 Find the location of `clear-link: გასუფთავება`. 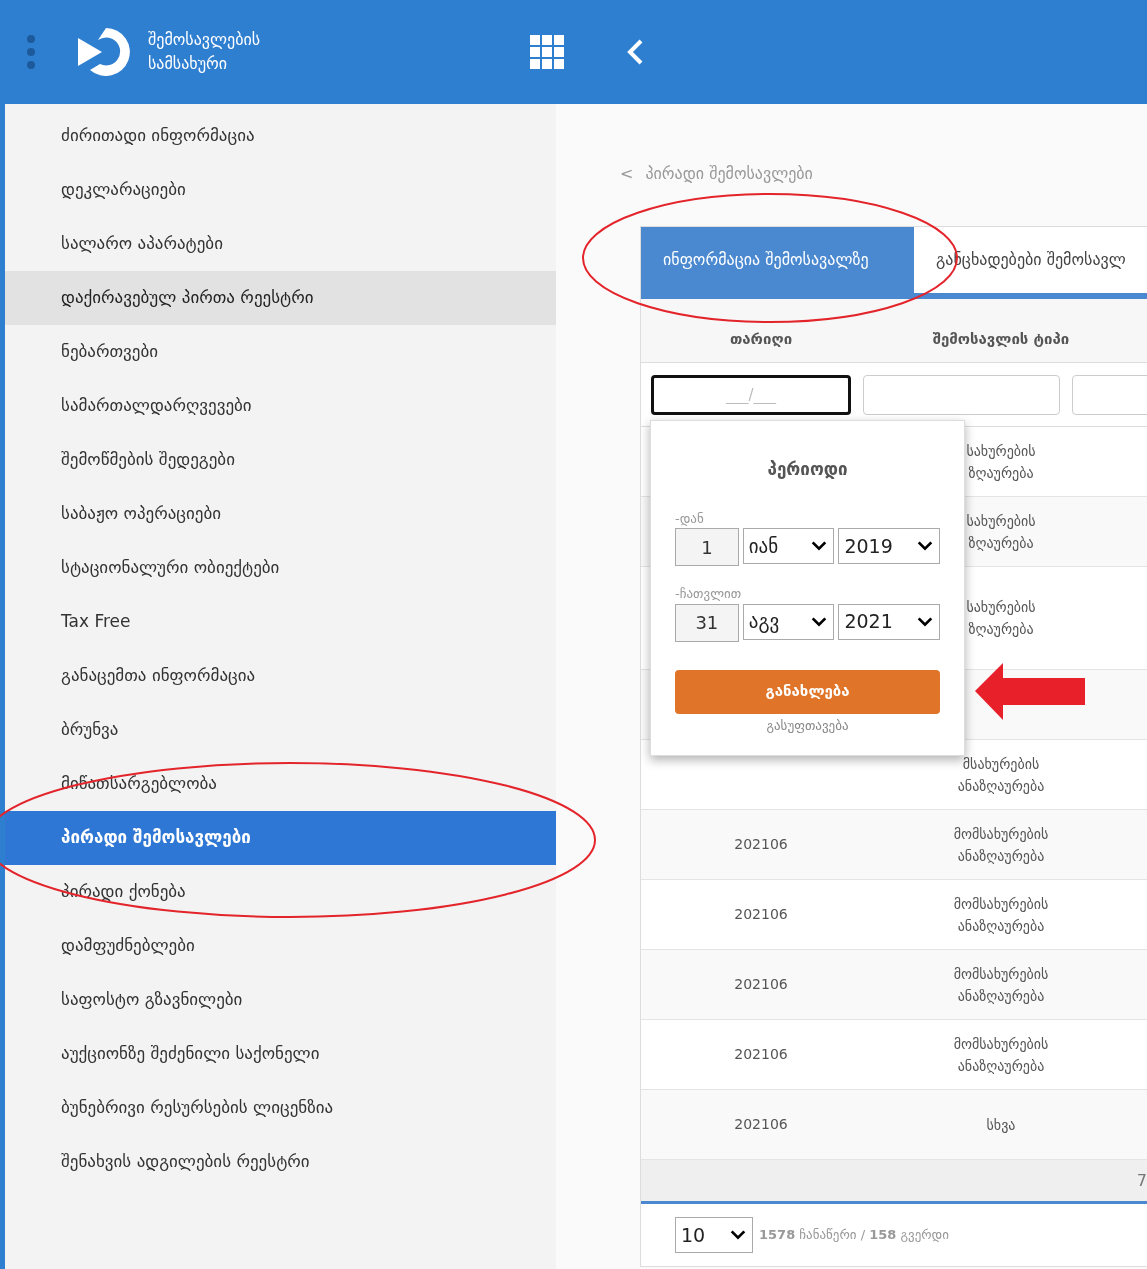

clear-link: გასუფთავება is located at coordinates (807, 725).